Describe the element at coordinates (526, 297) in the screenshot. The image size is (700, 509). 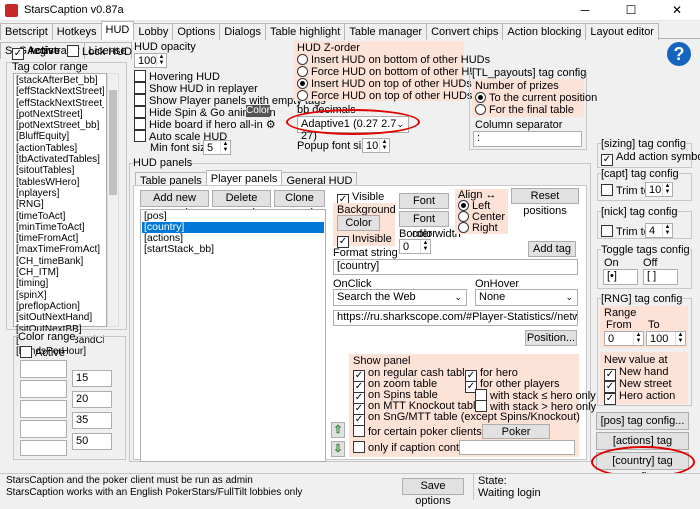
I see `onhover-select: None ⌄` at that location.